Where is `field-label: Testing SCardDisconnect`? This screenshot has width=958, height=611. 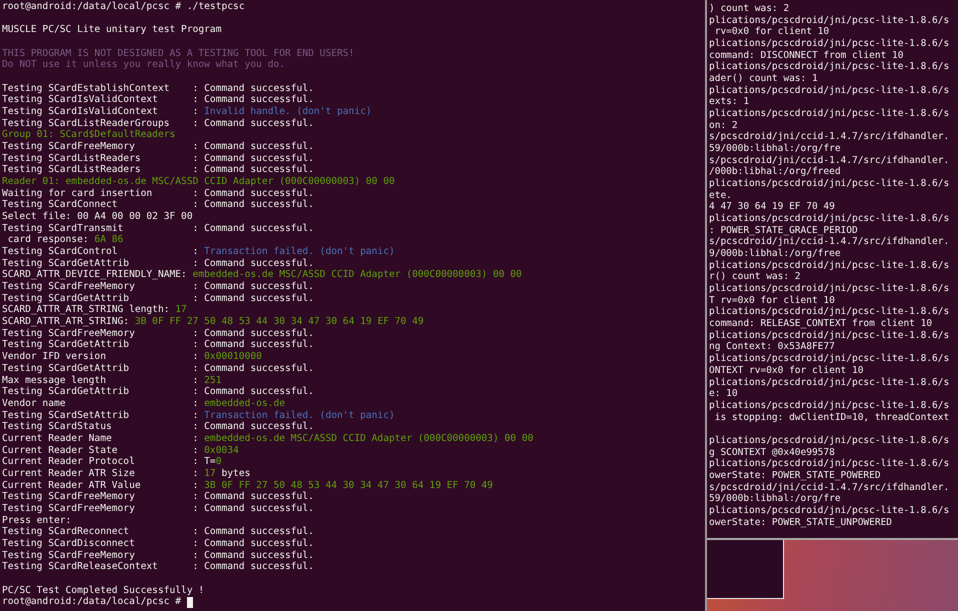 field-label: Testing SCardDisconnect is located at coordinates (69, 544).